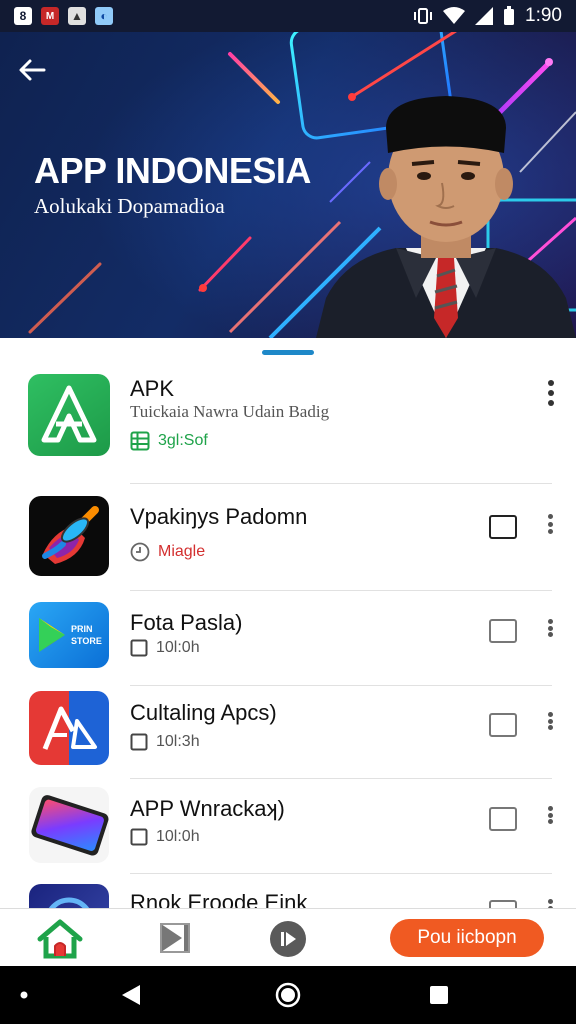  I want to click on item-subtitle: Tuickaia Nawra Udain Badig, so click(230, 411).